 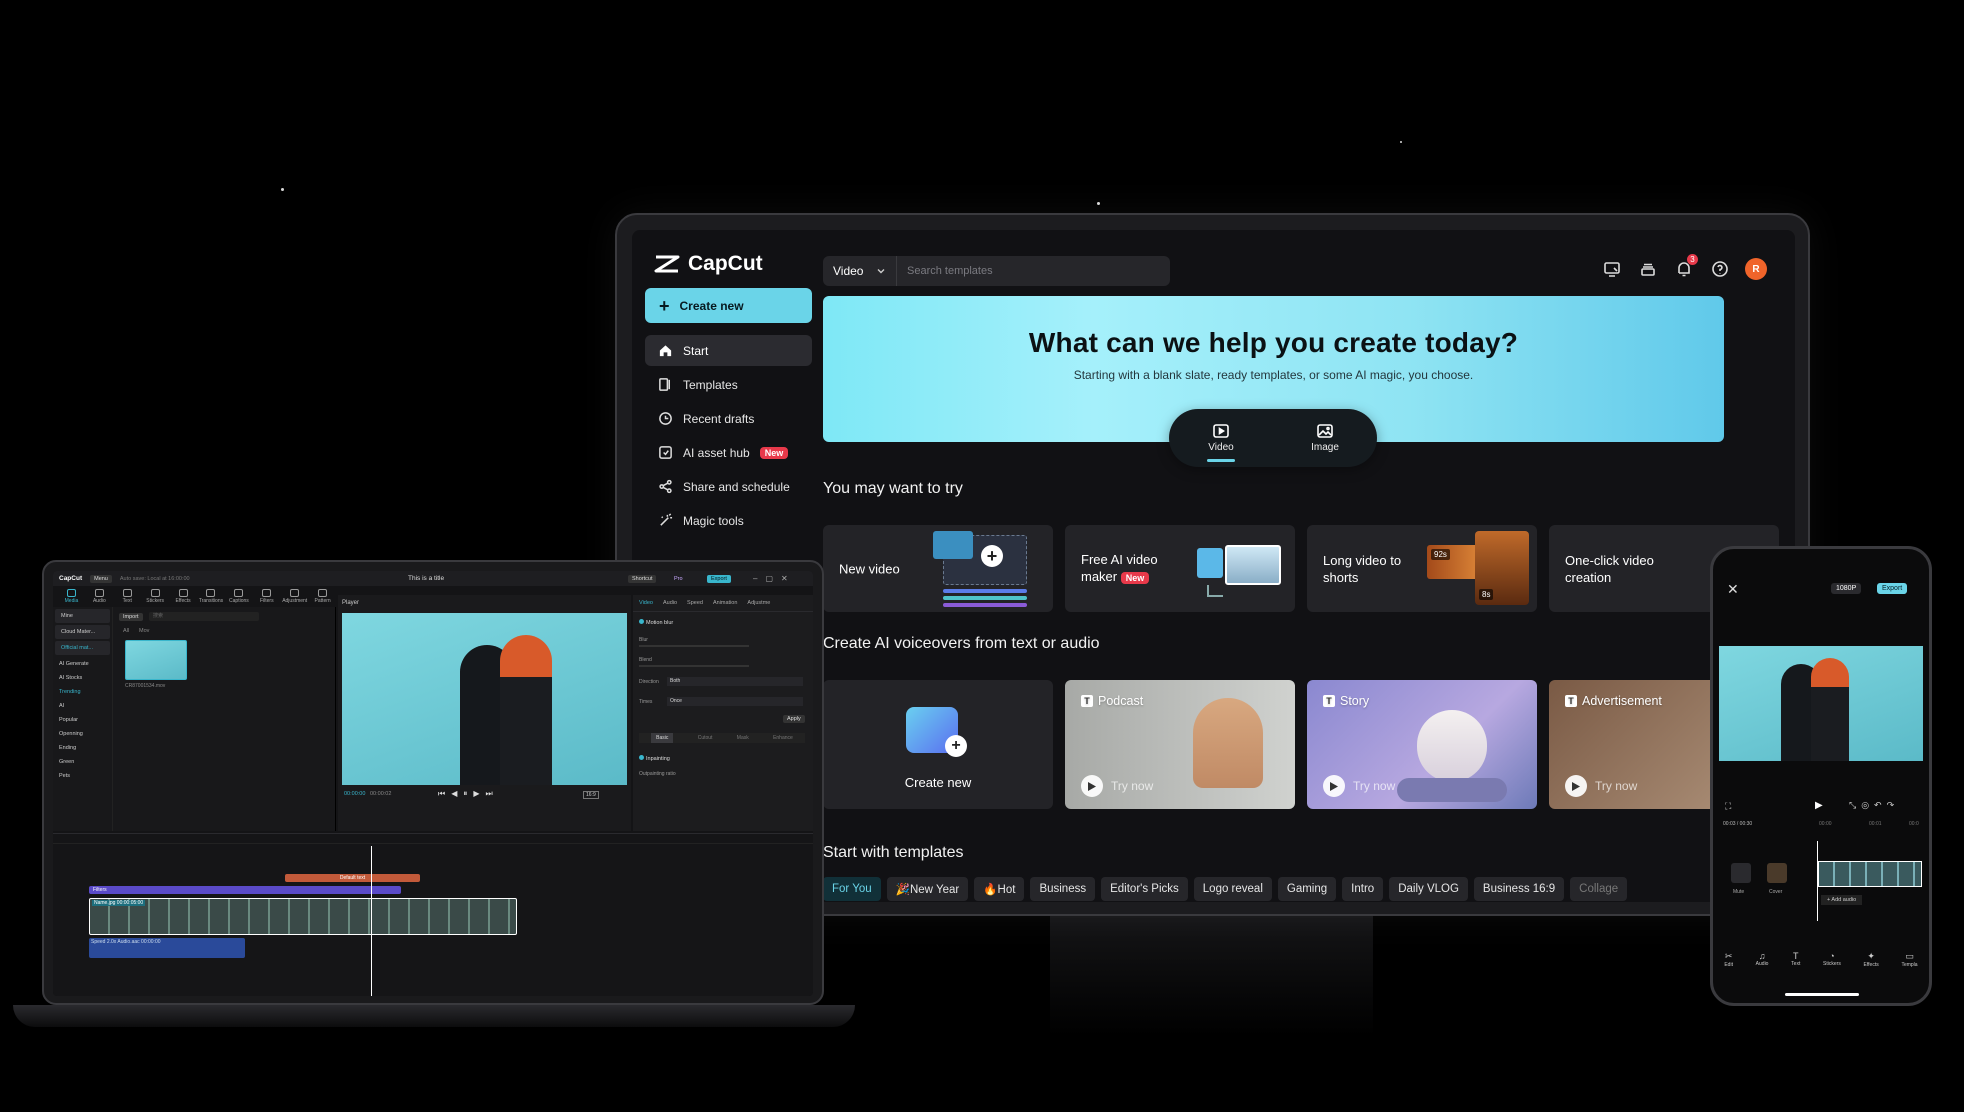 What do you see at coordinates (82, 706) in the screenshot?
I see `media-category: AI` at bounding box center [82, 706].